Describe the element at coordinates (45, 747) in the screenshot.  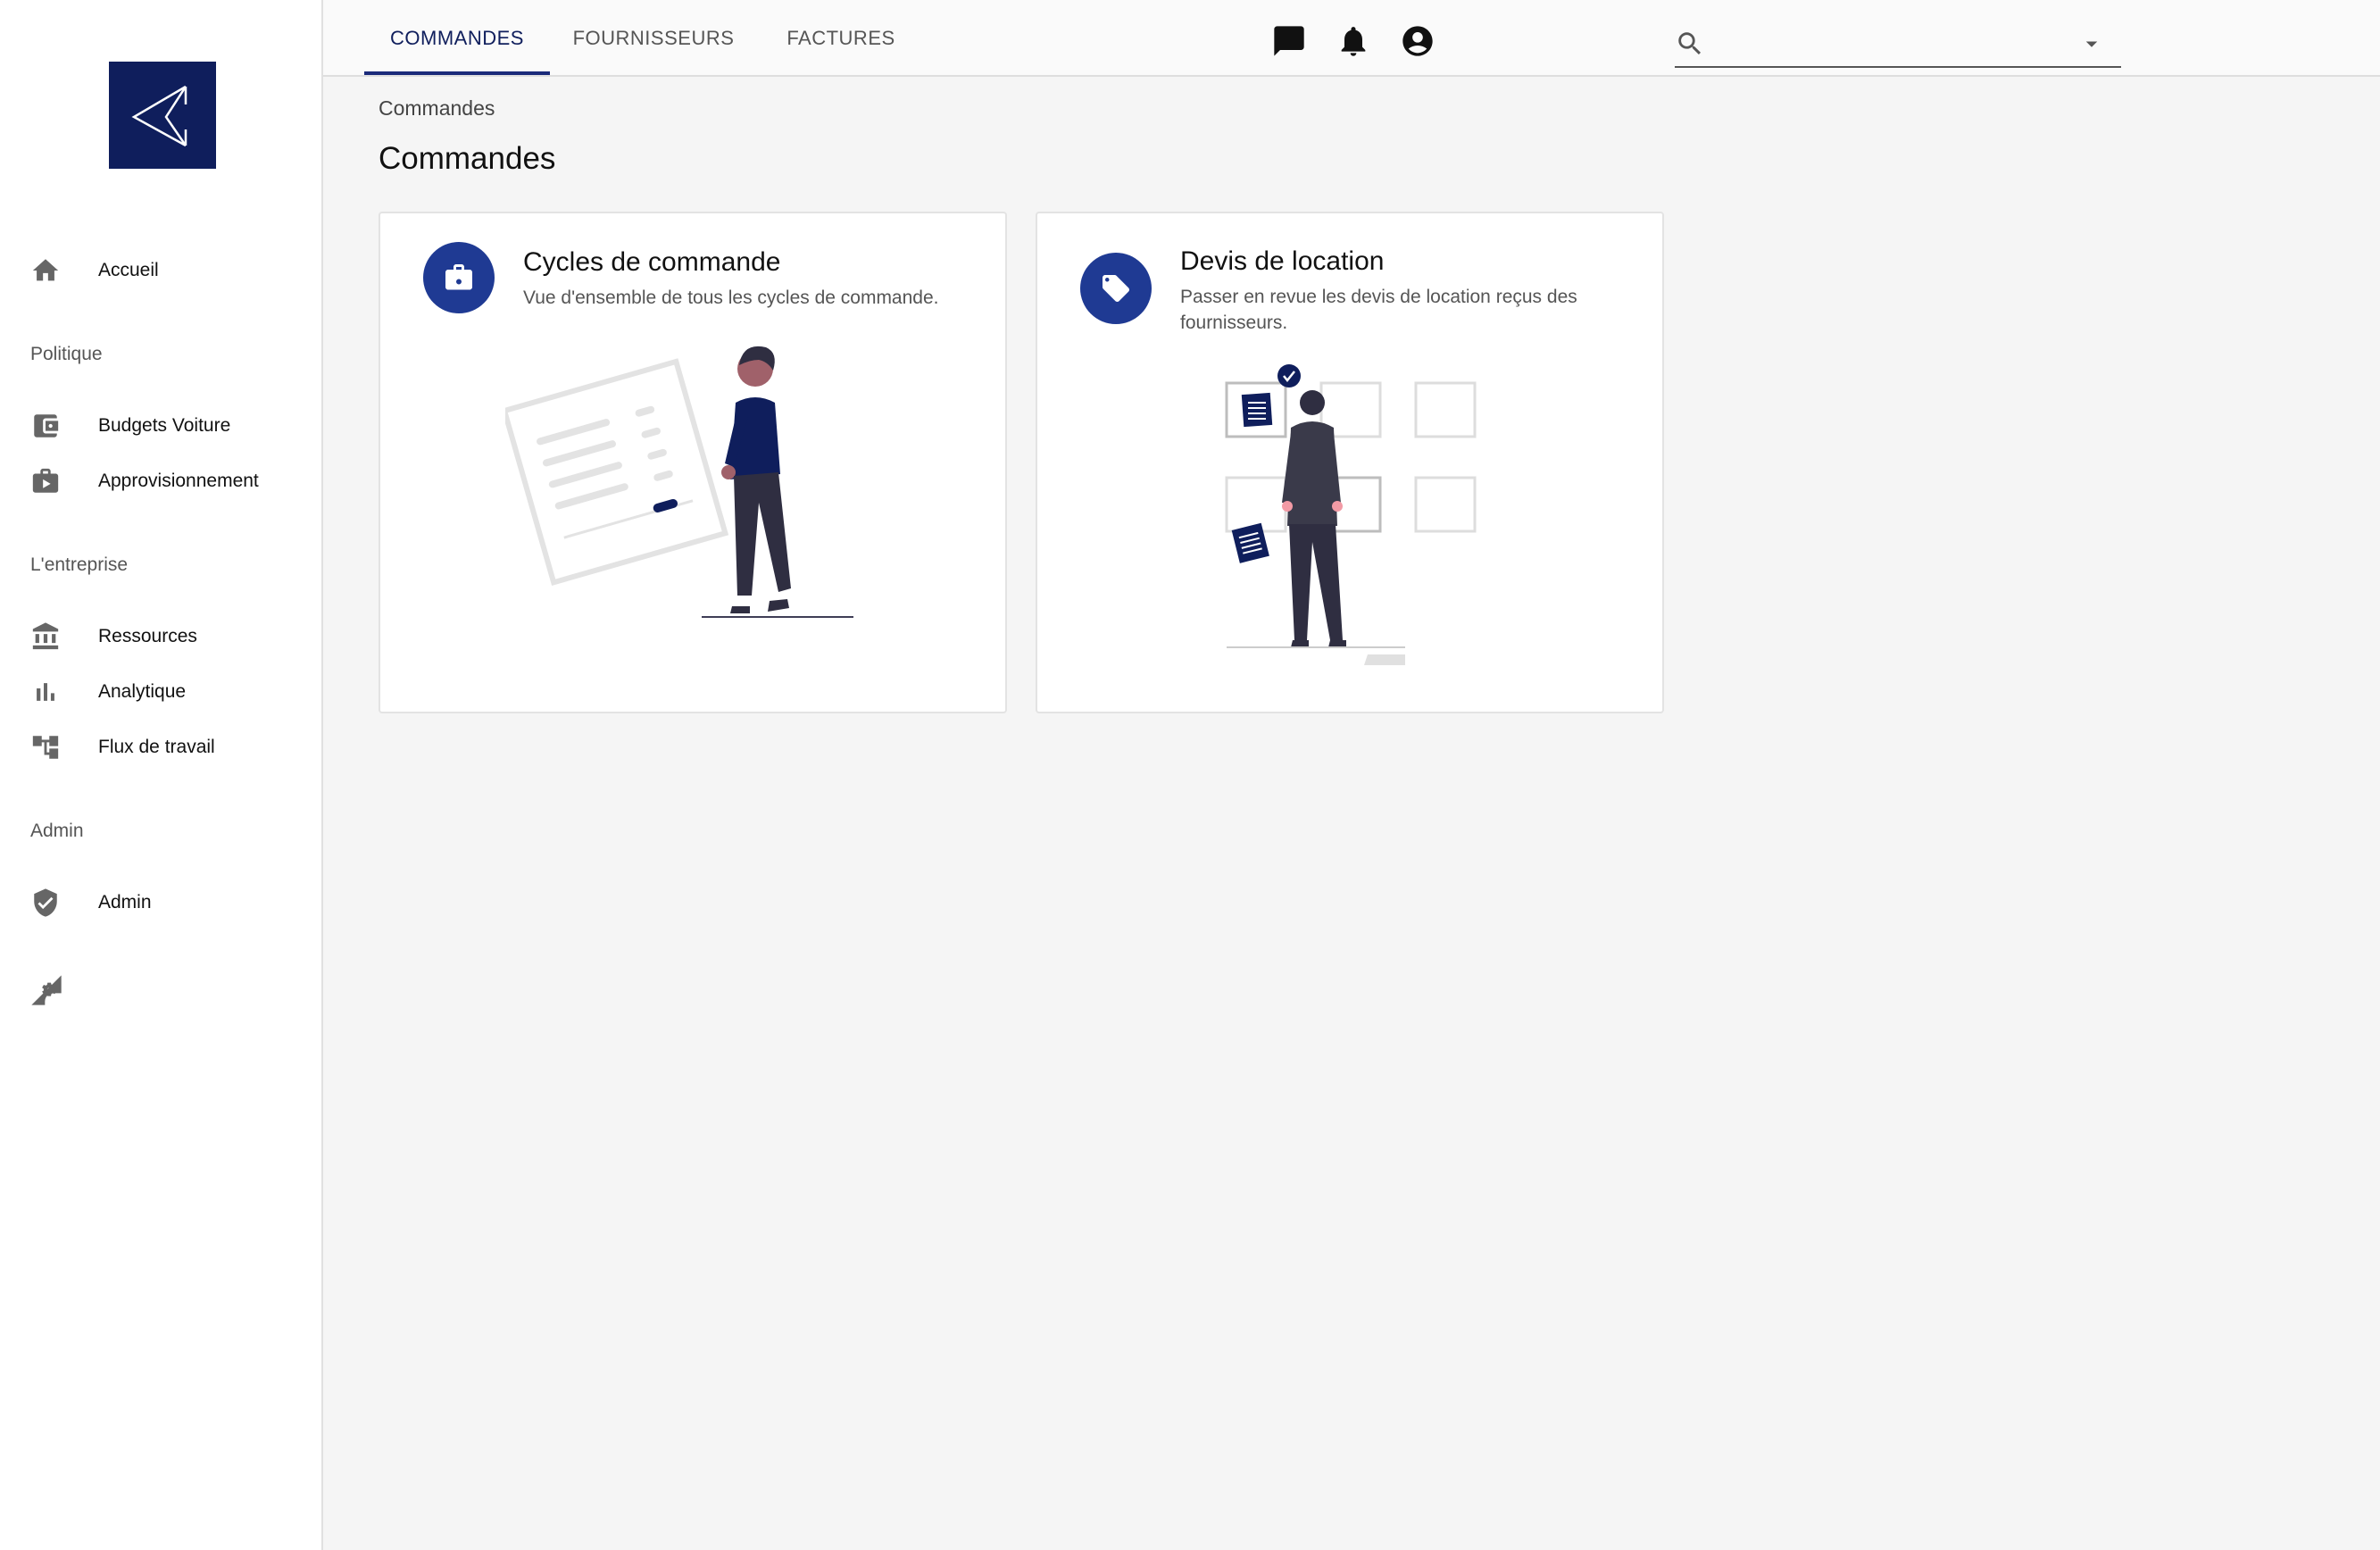
I see `workflow-icon` at that location.